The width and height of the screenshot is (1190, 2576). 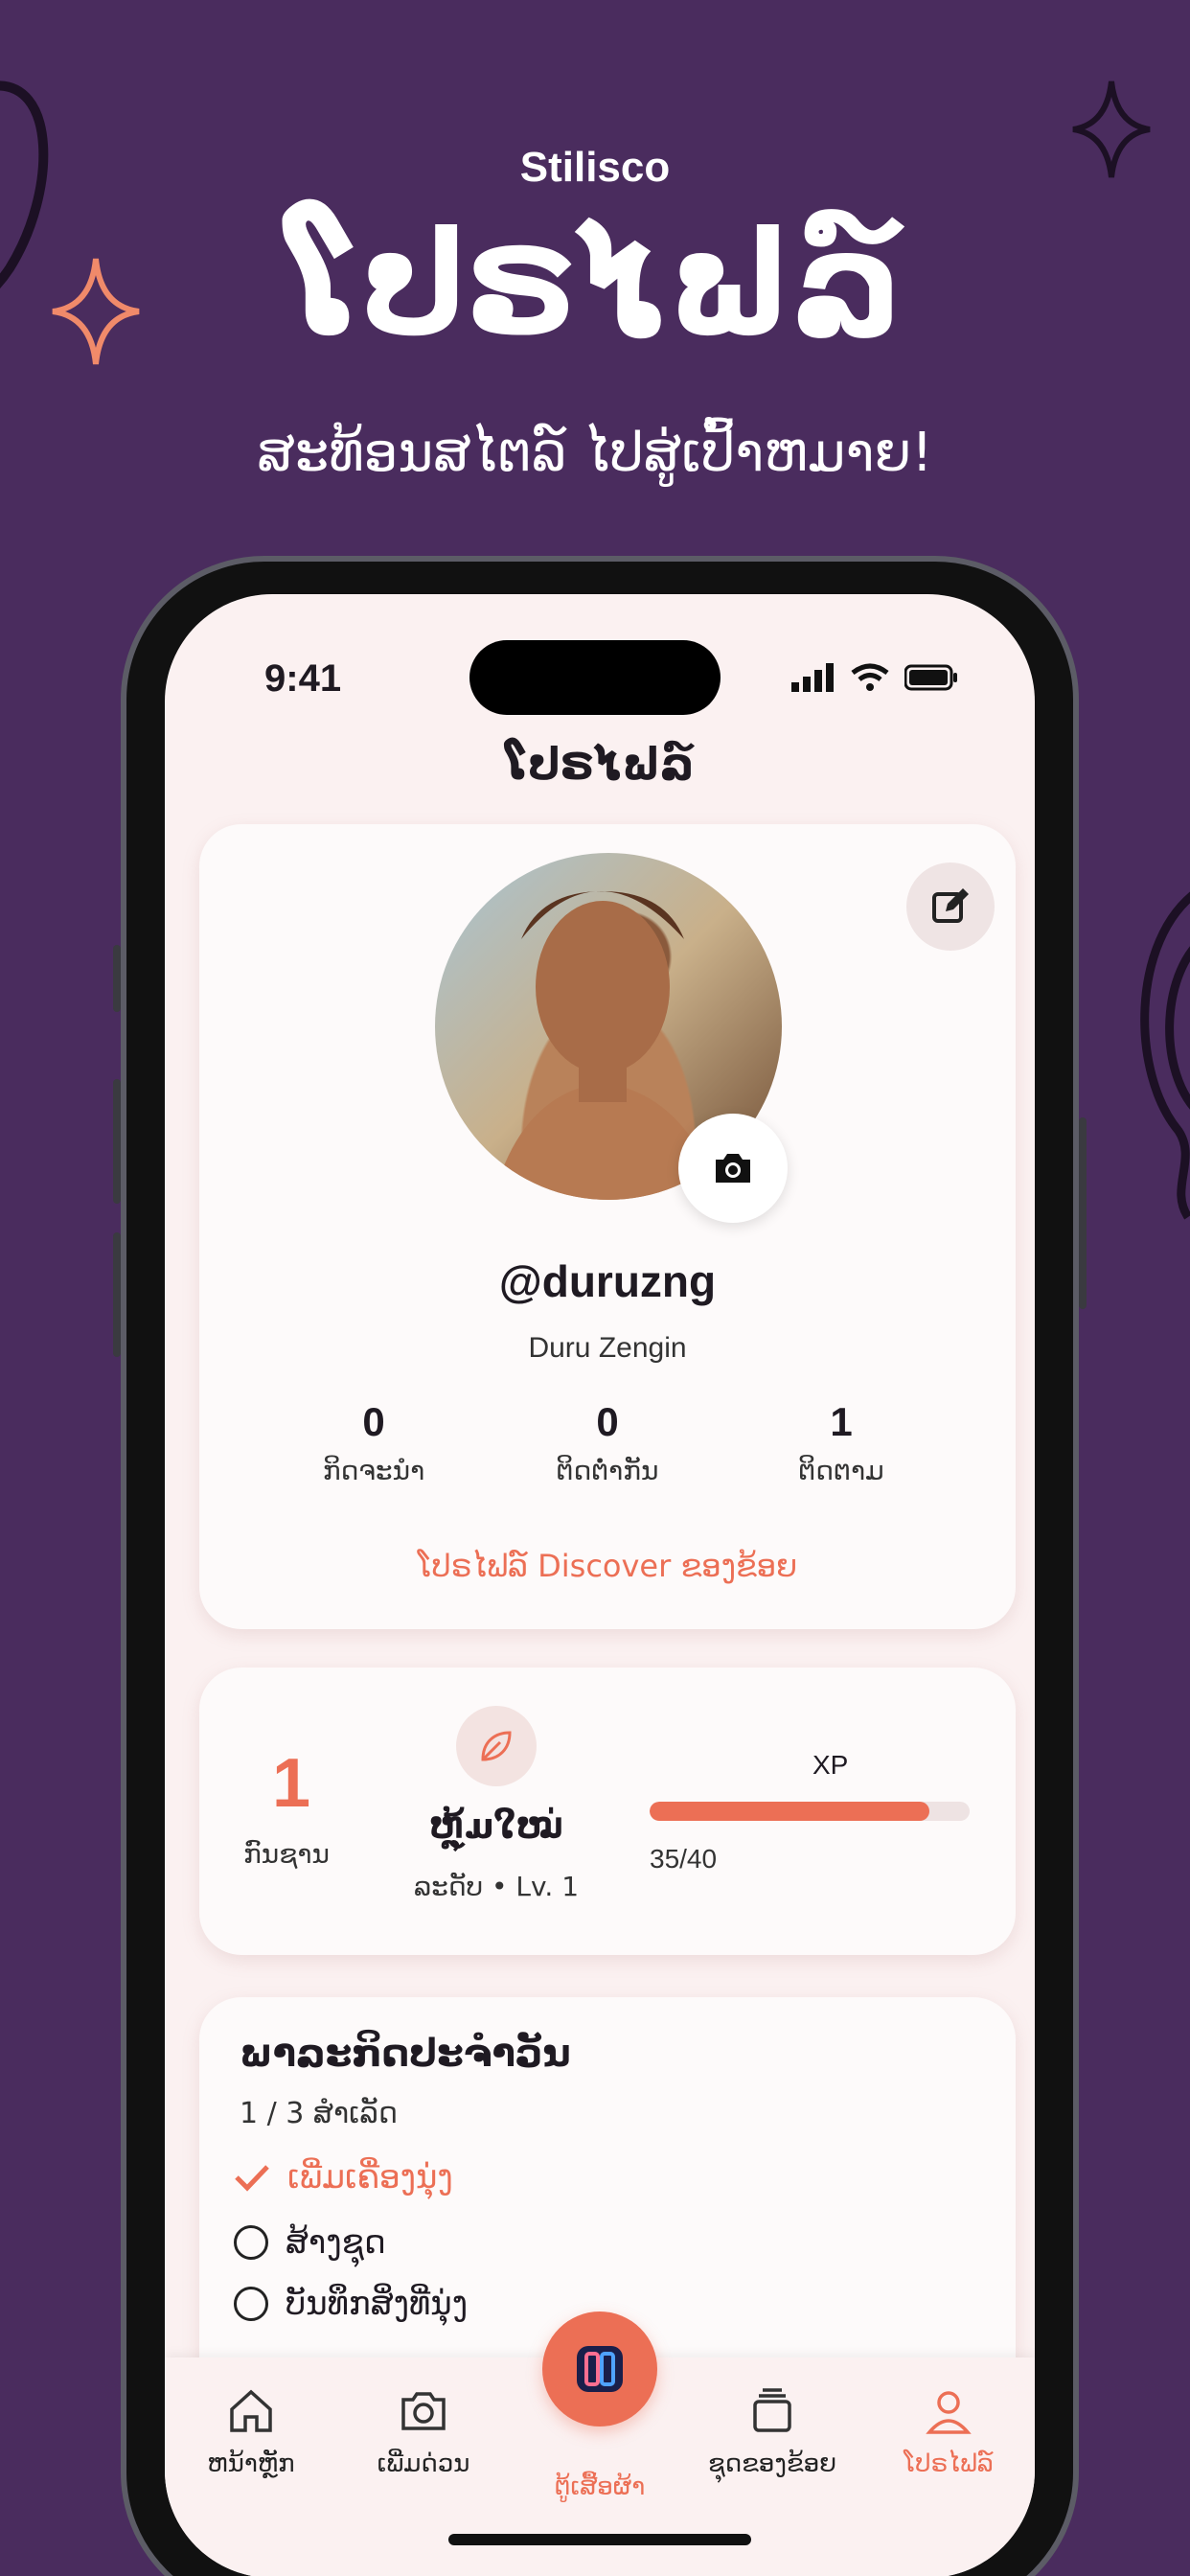 I want to click on tab-home: ຫນ້າຫຼັກ, so click(x=251, y=2432).